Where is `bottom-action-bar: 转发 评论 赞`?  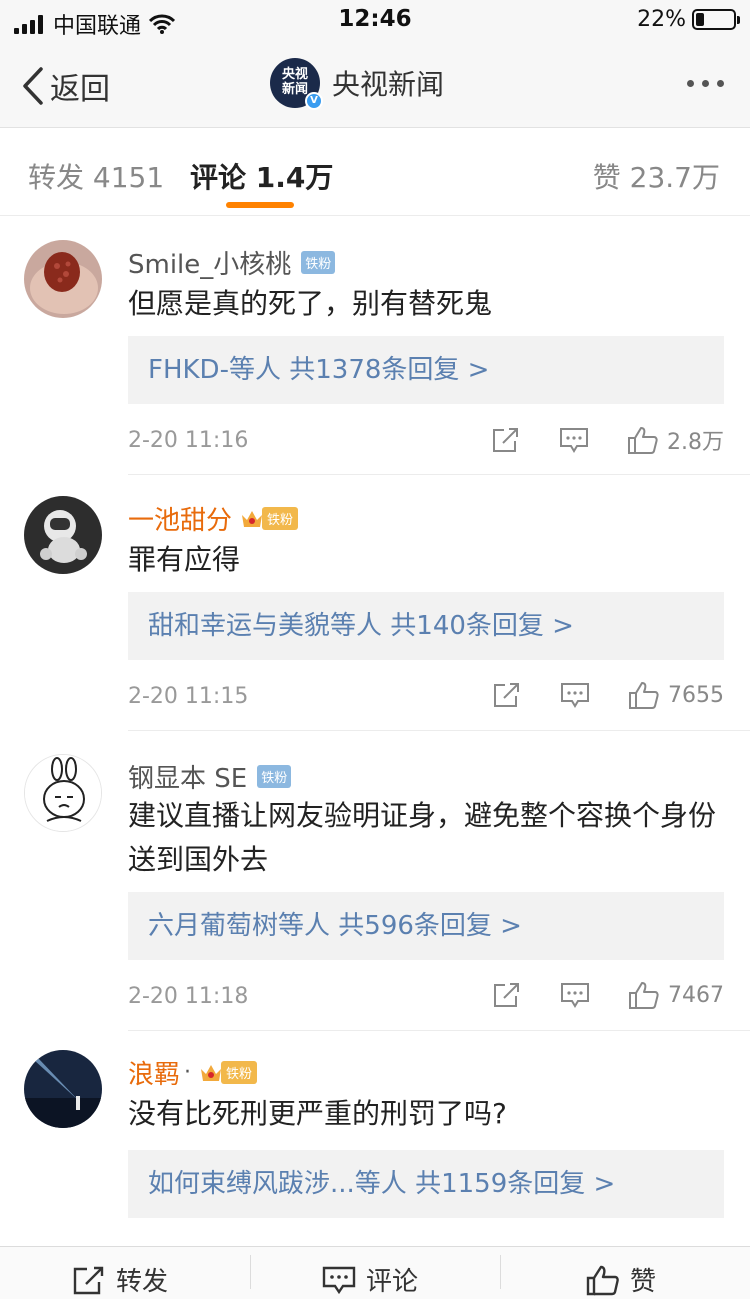 bottom-action-bar: 转发 评论 赞 is located at coordinates (375, 1272).